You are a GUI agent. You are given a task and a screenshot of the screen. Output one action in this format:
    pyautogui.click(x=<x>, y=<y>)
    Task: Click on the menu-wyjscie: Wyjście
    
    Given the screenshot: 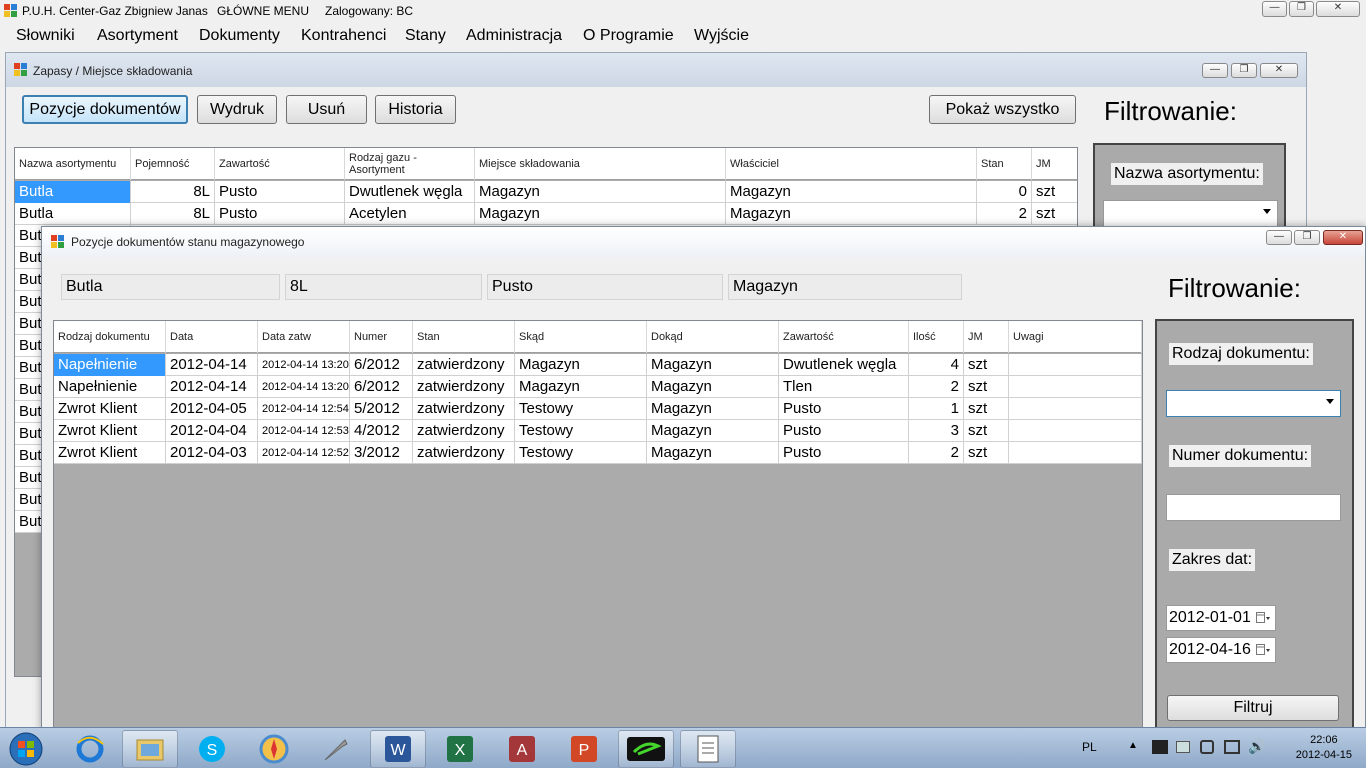 What is the action you would take?
    pyautogui.click(x=721, y=36)
    